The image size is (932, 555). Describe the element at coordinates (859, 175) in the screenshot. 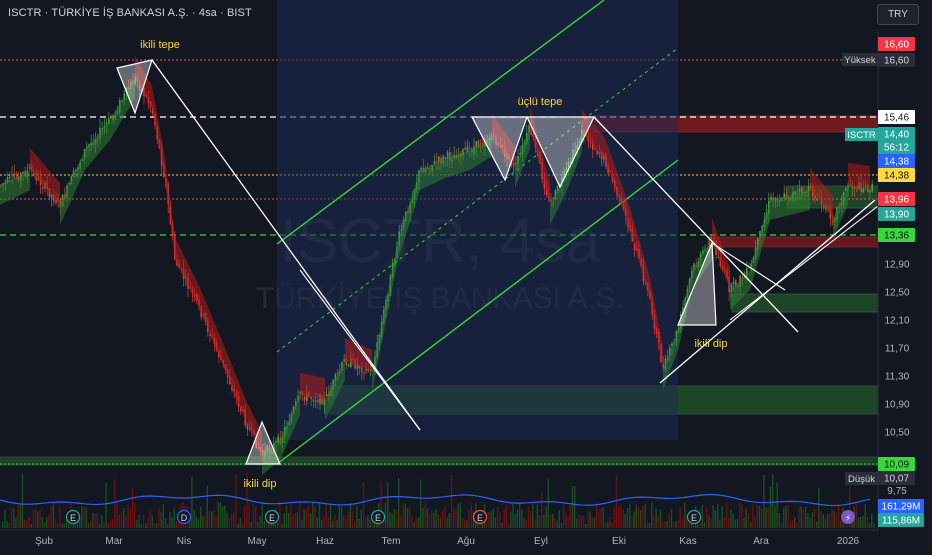

I see `trend-band-bear` at that location.